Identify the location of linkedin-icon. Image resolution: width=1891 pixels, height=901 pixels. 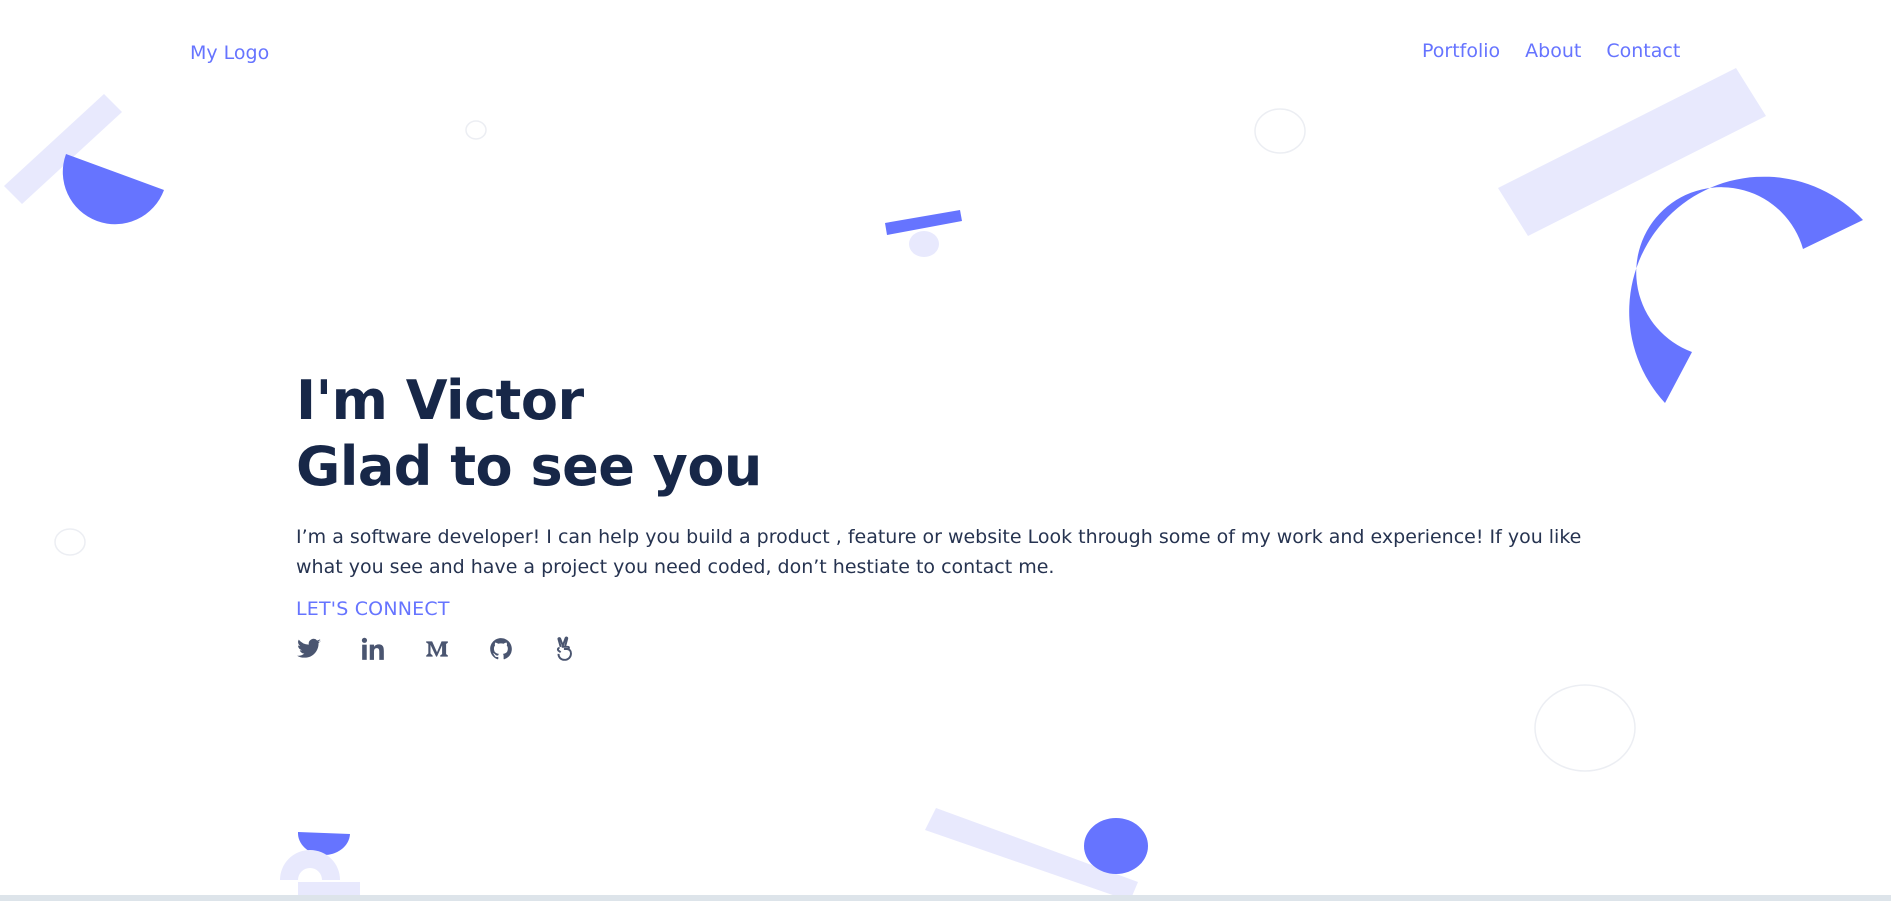
(372, 648).